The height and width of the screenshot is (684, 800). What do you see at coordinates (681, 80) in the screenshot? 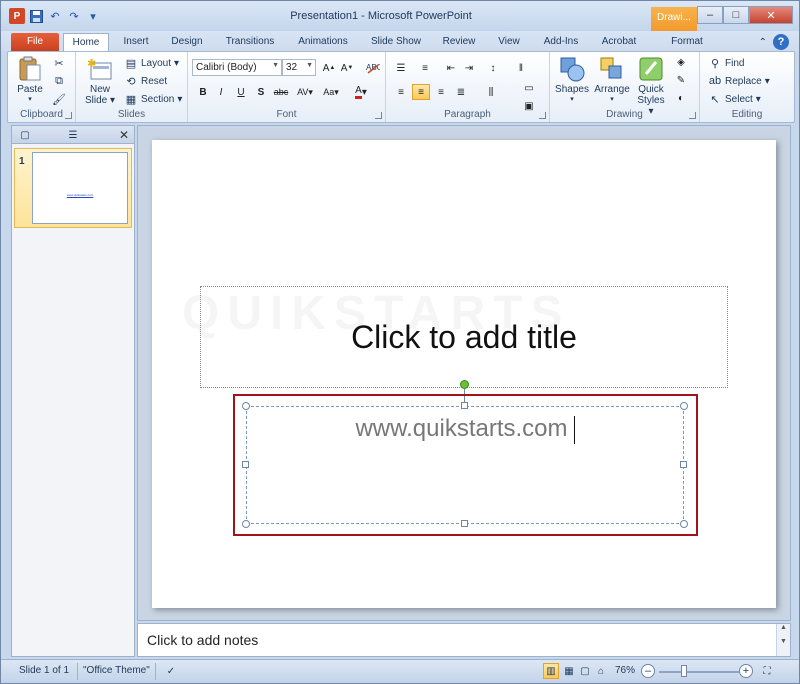
I see `shape-outline-icon: ✎` at bounding box center [681, 80].